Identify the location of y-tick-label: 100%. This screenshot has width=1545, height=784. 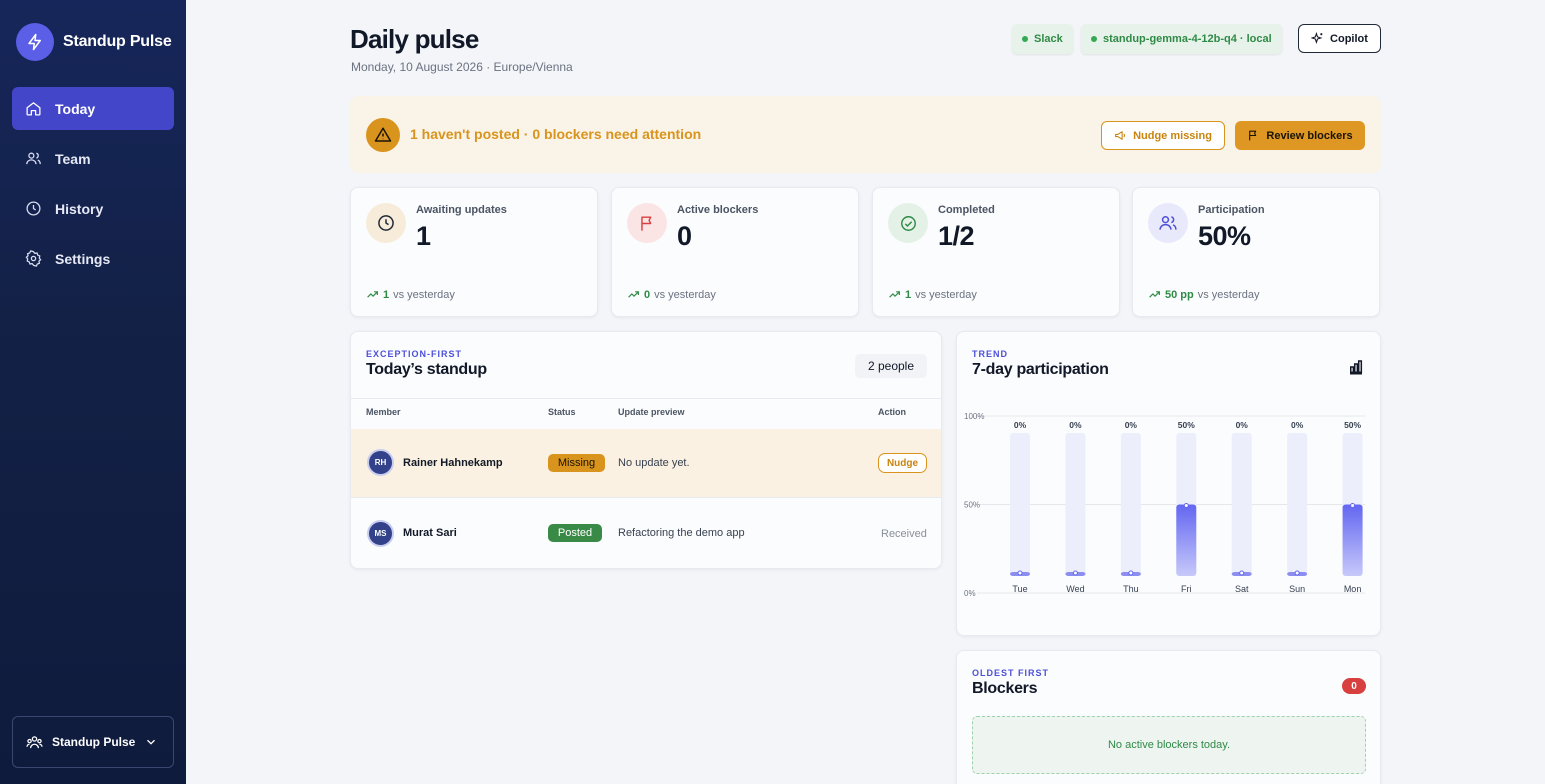
(974, 416).